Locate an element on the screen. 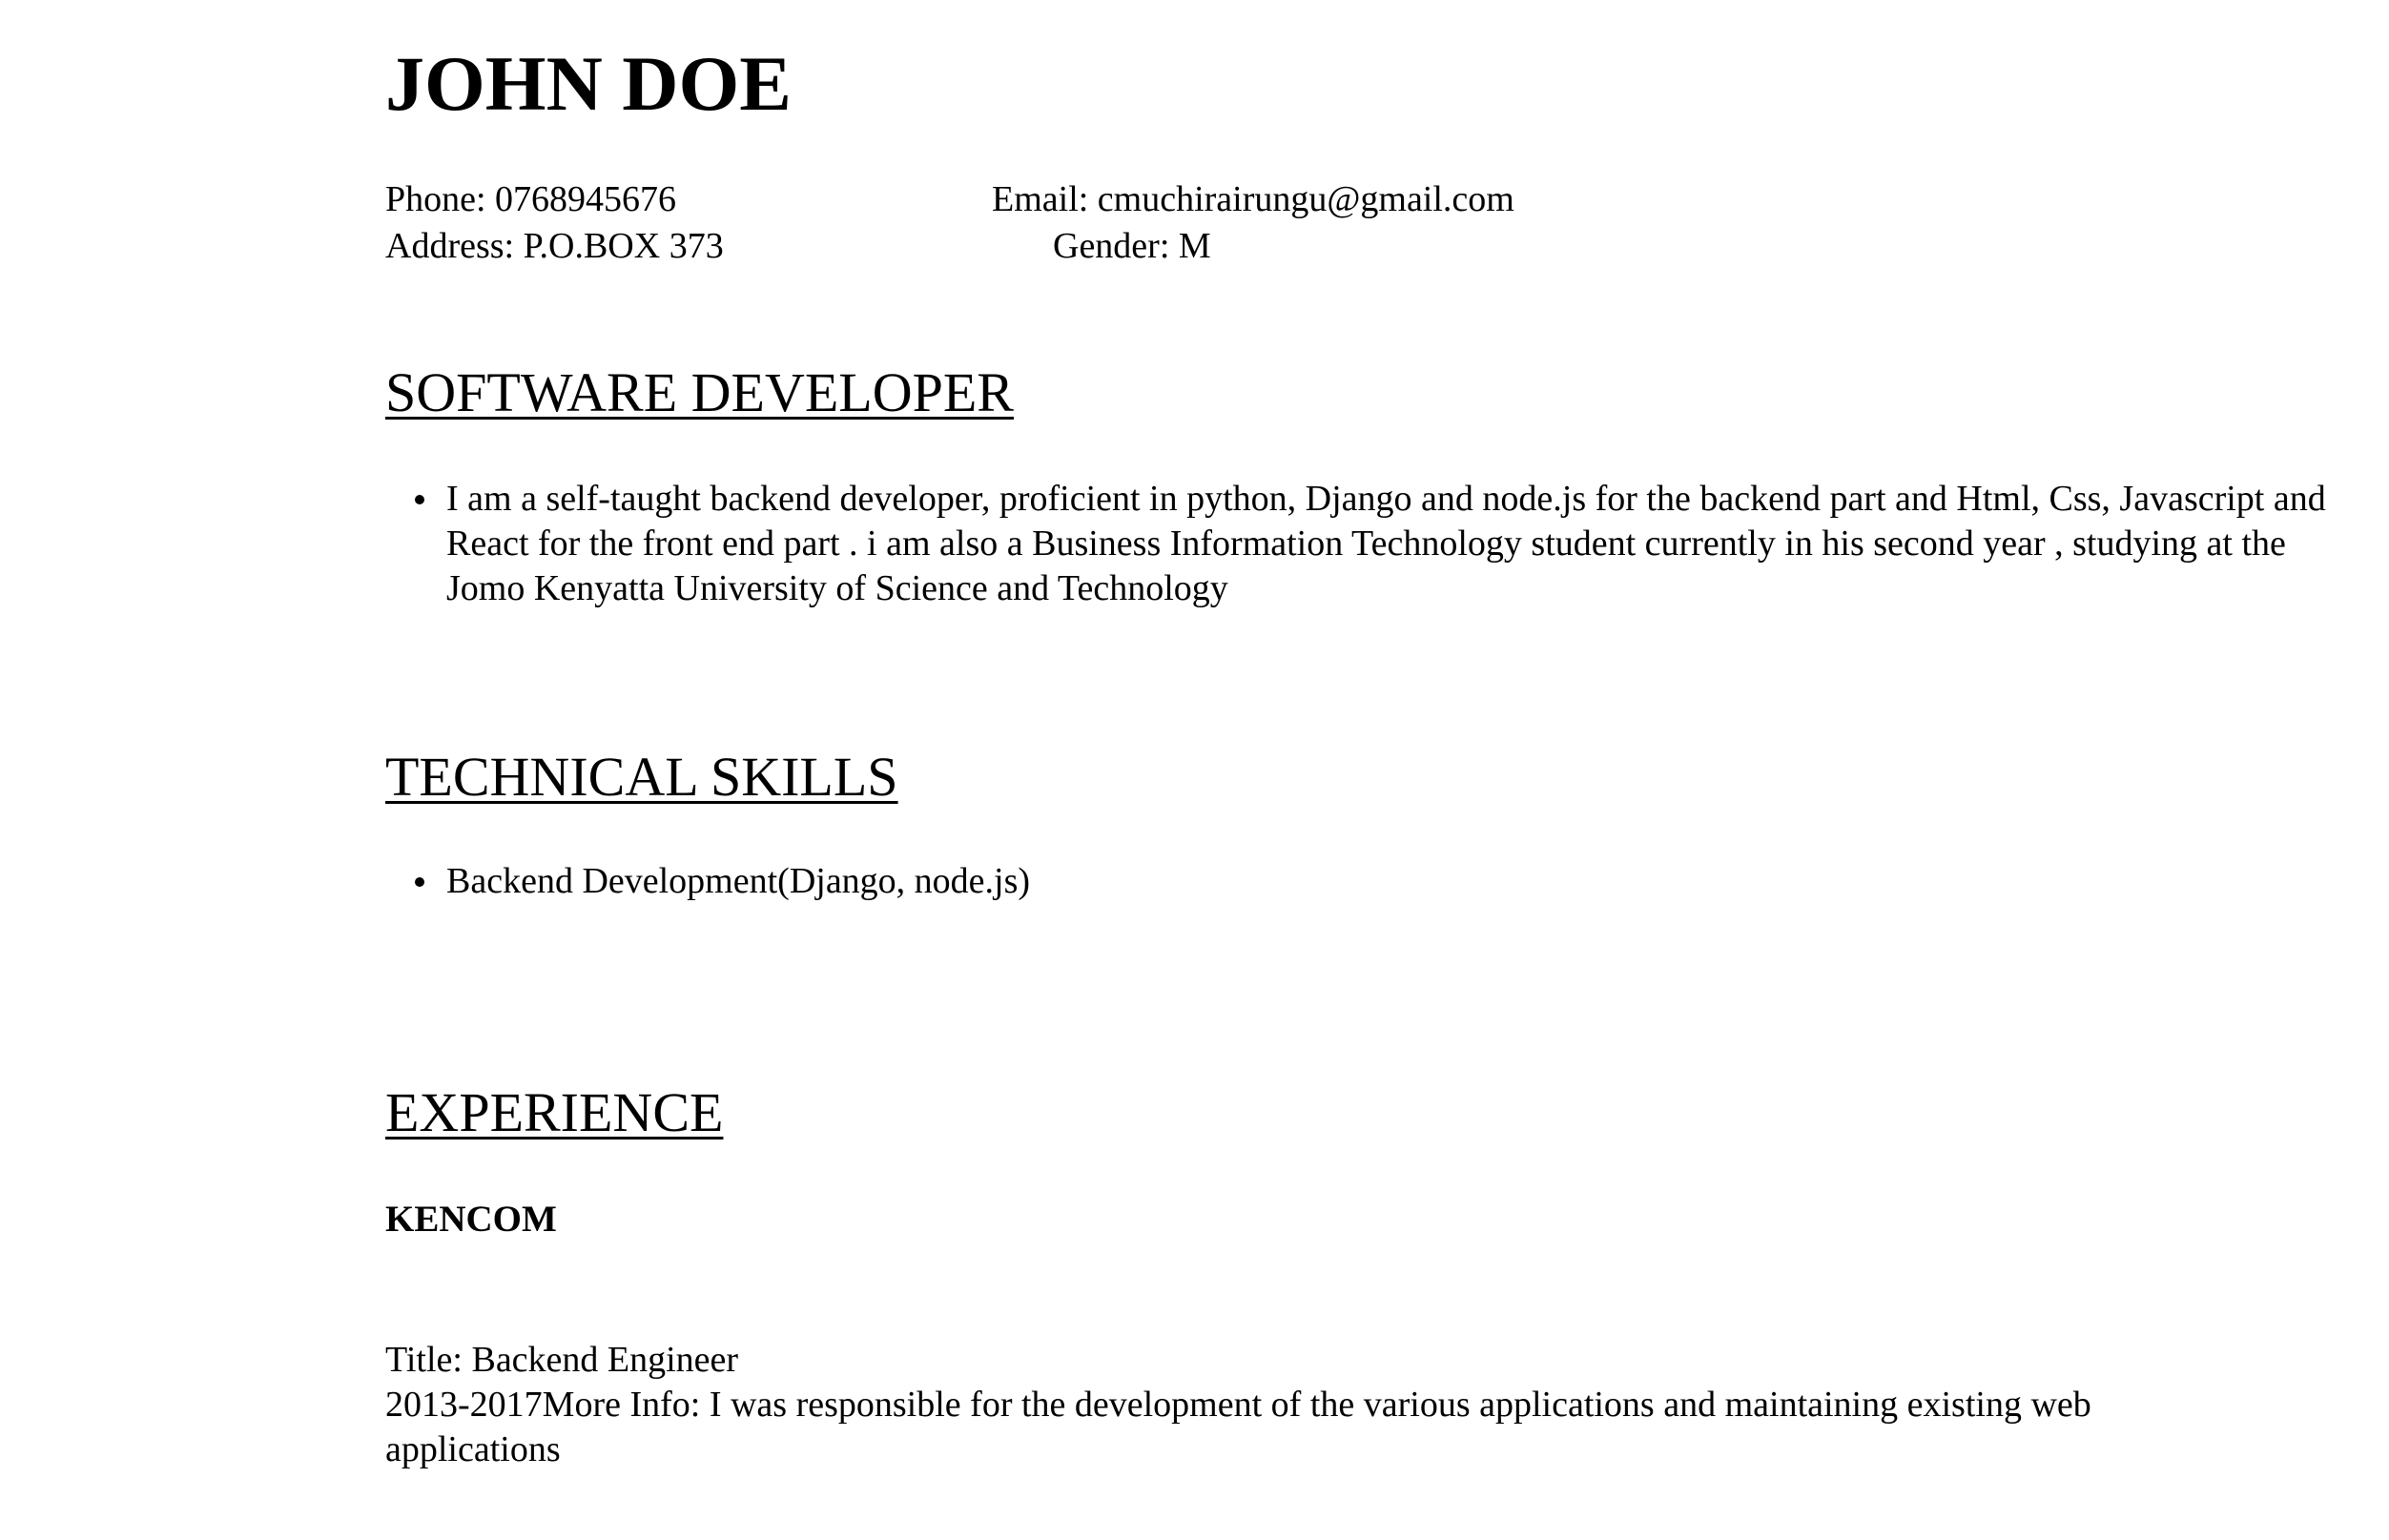 The width and height of the screenshot is (2389, 1540). skills-list: Backend Development(Django, node.js) is located at coordinates (1358, 881).